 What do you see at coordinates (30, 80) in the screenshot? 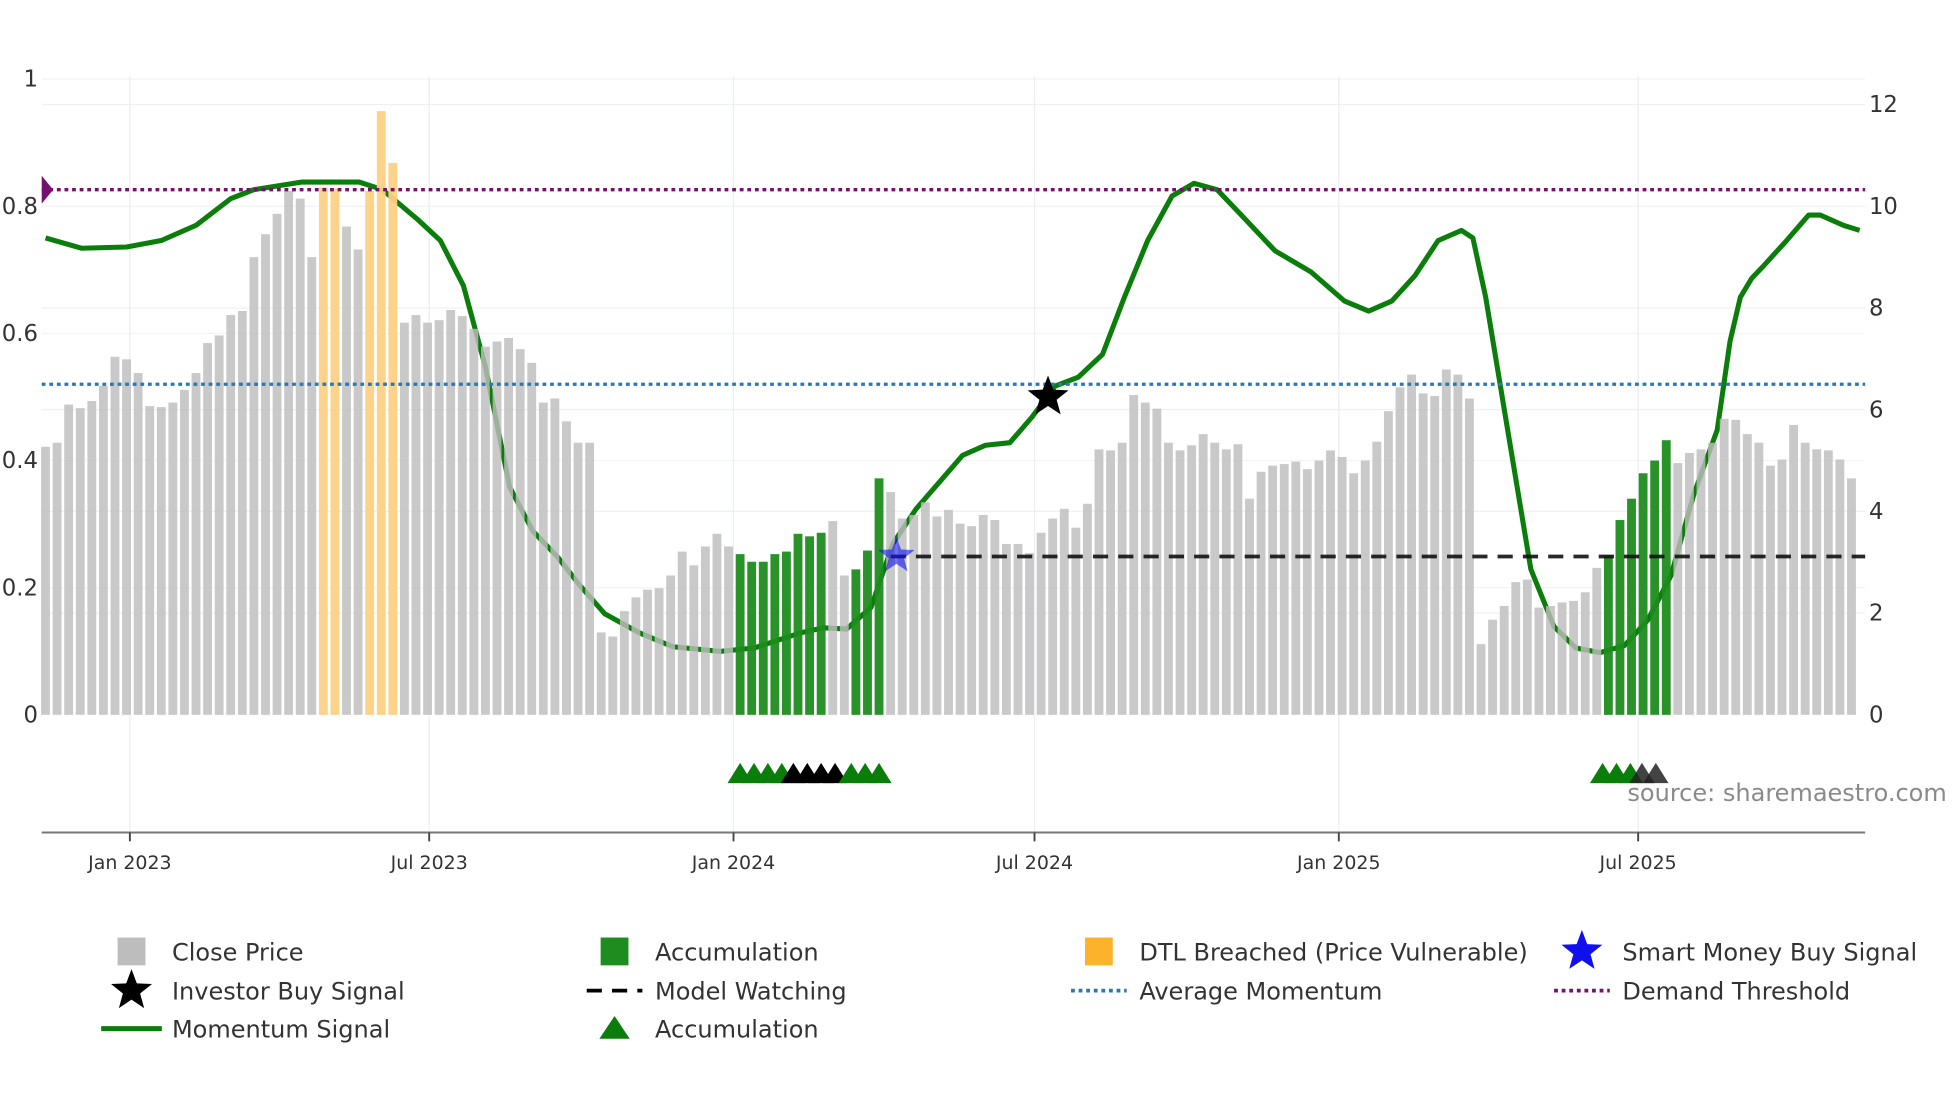
I see `y-left-tick-label: 1` at bounding box center [30, 80].